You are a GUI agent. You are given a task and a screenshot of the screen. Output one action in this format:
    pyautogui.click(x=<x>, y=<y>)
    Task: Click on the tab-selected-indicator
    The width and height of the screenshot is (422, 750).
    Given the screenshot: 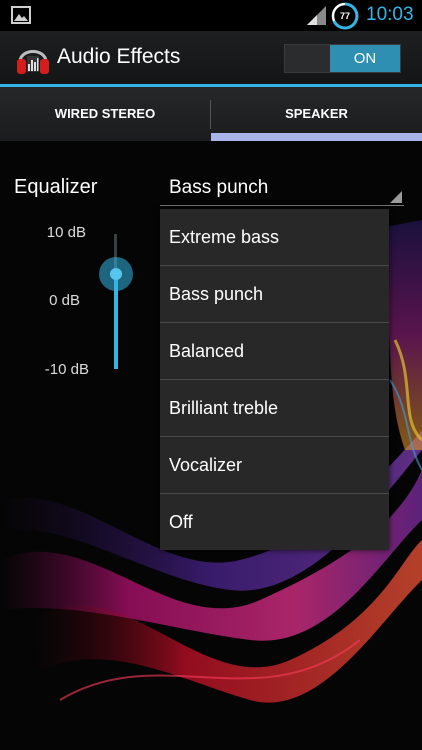 What is the action you would take?
    pyautogui.click(x=316, y=137)
    